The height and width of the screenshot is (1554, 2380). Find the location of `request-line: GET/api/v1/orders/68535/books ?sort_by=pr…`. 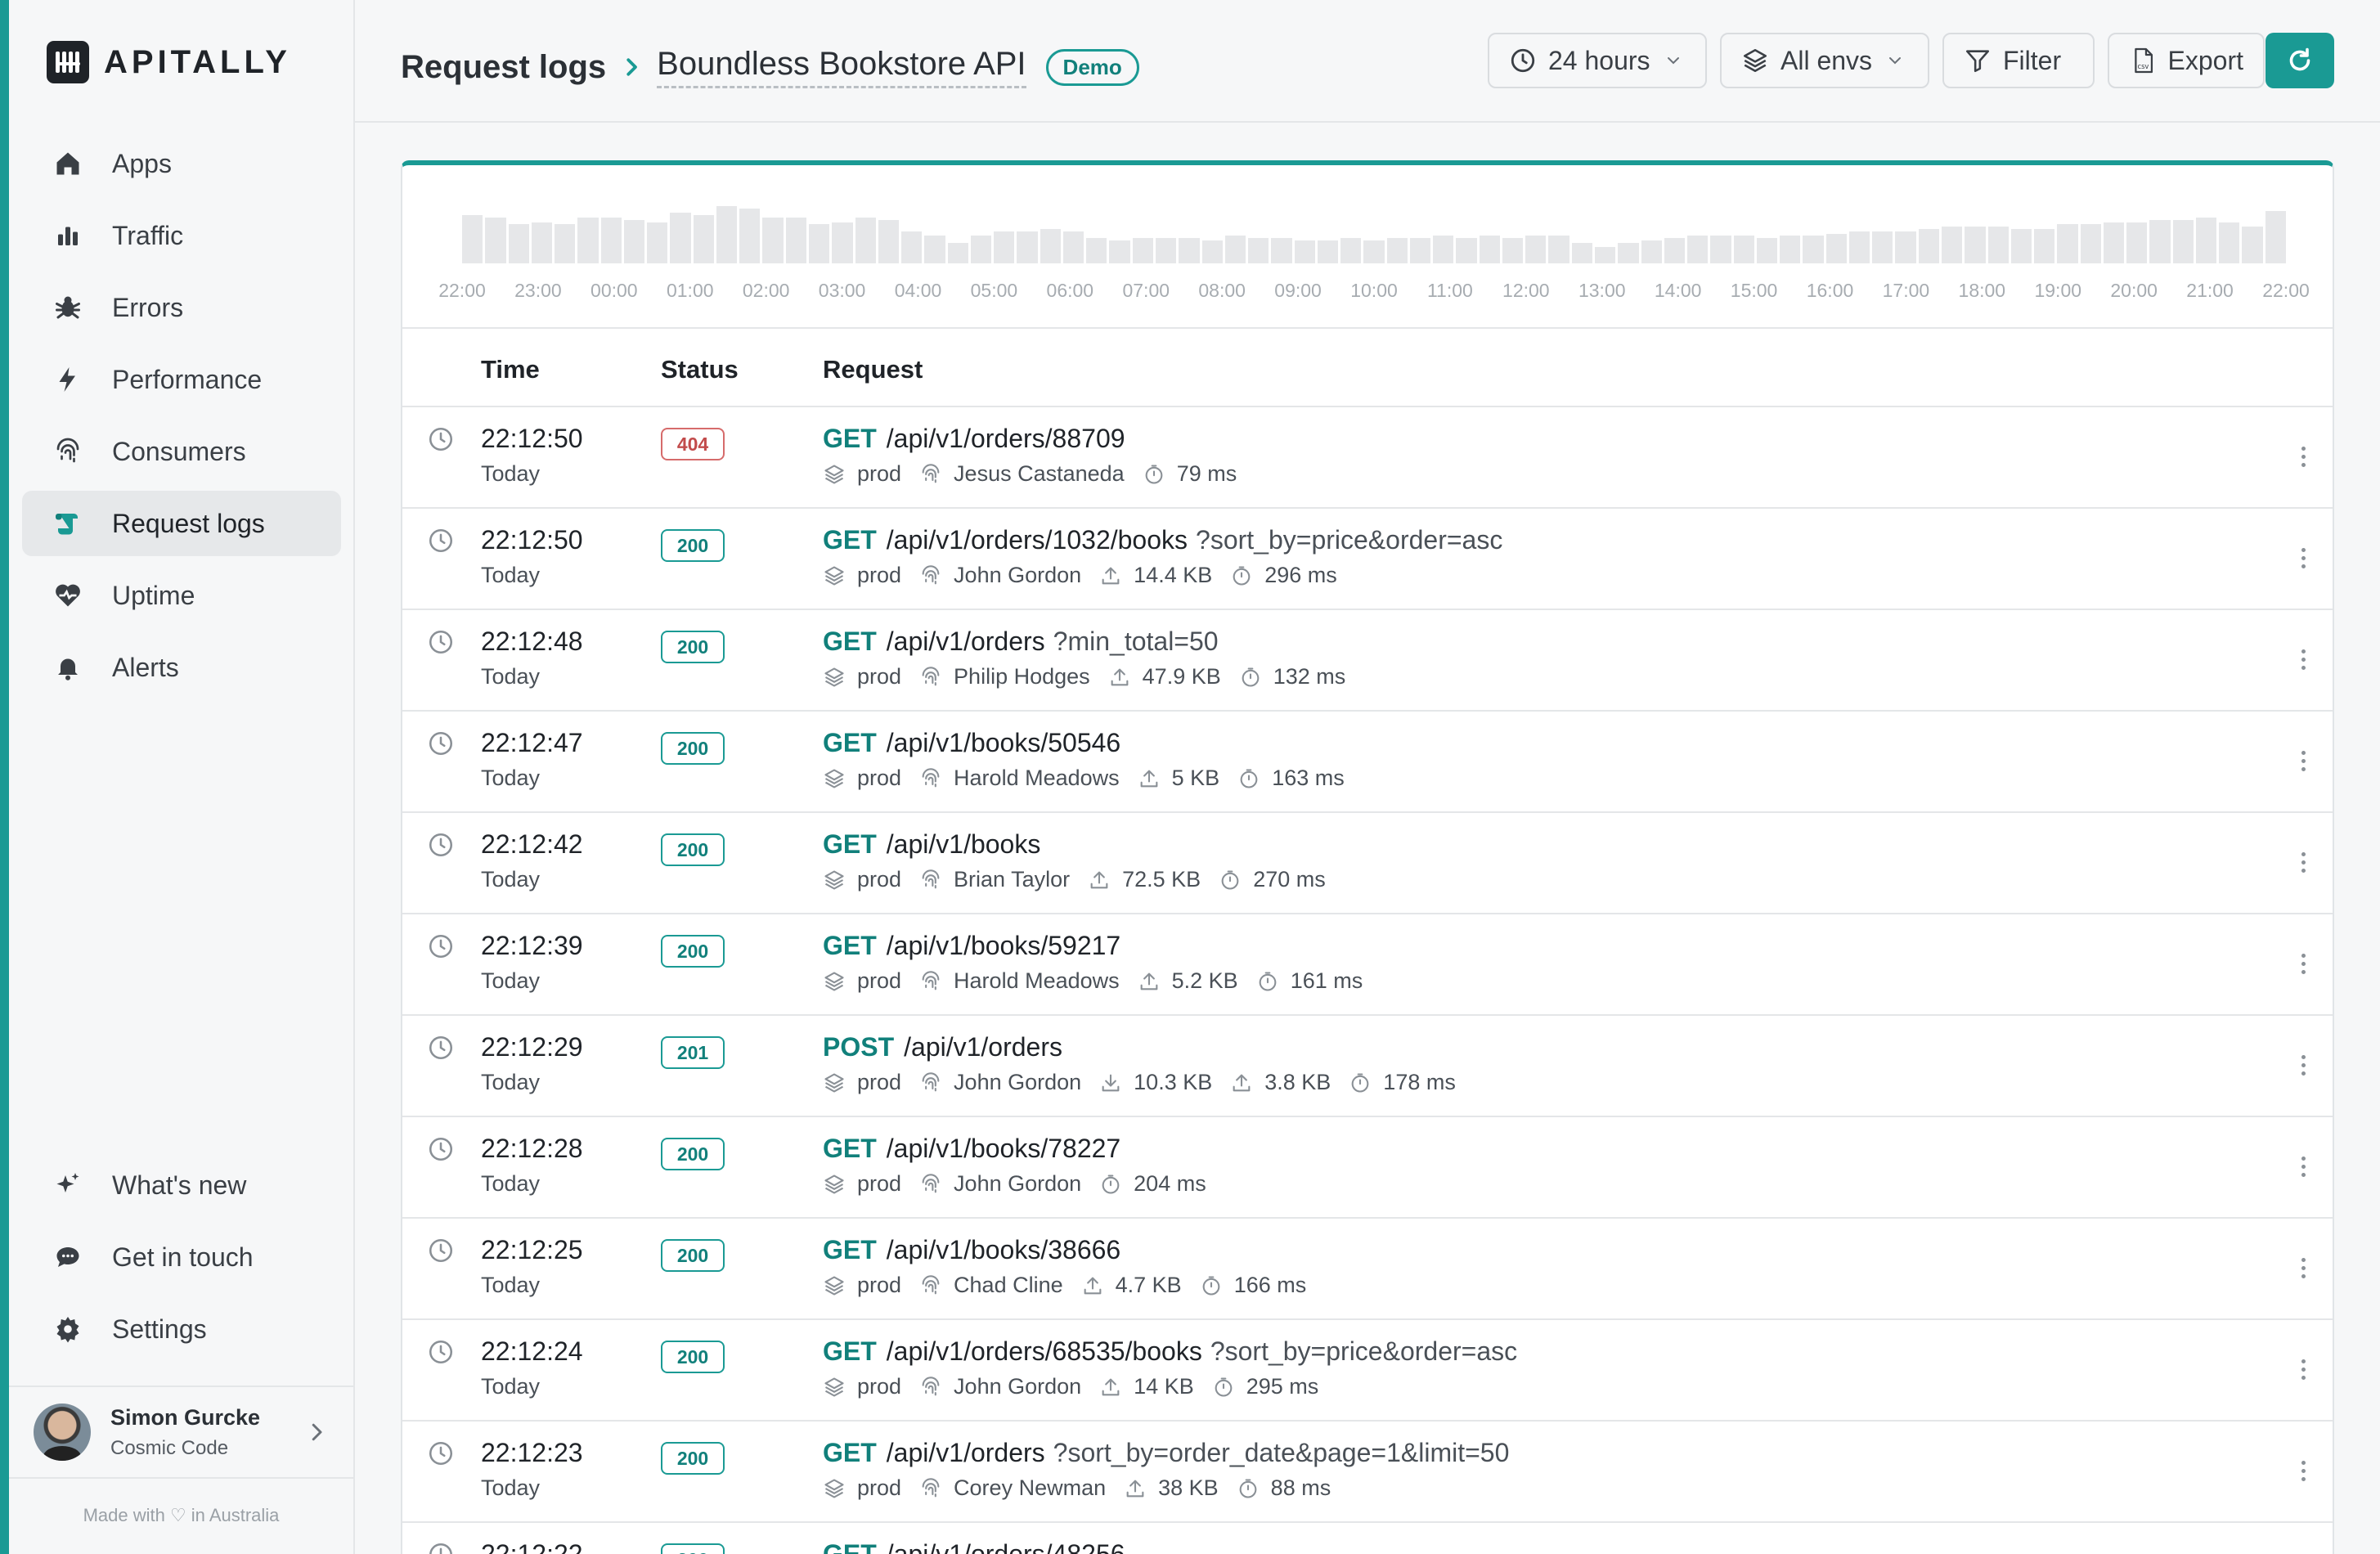

request-line: GET/api/v1/orders/68535/books ?sort_by=pr… is located at coordinates (1170, 1351).